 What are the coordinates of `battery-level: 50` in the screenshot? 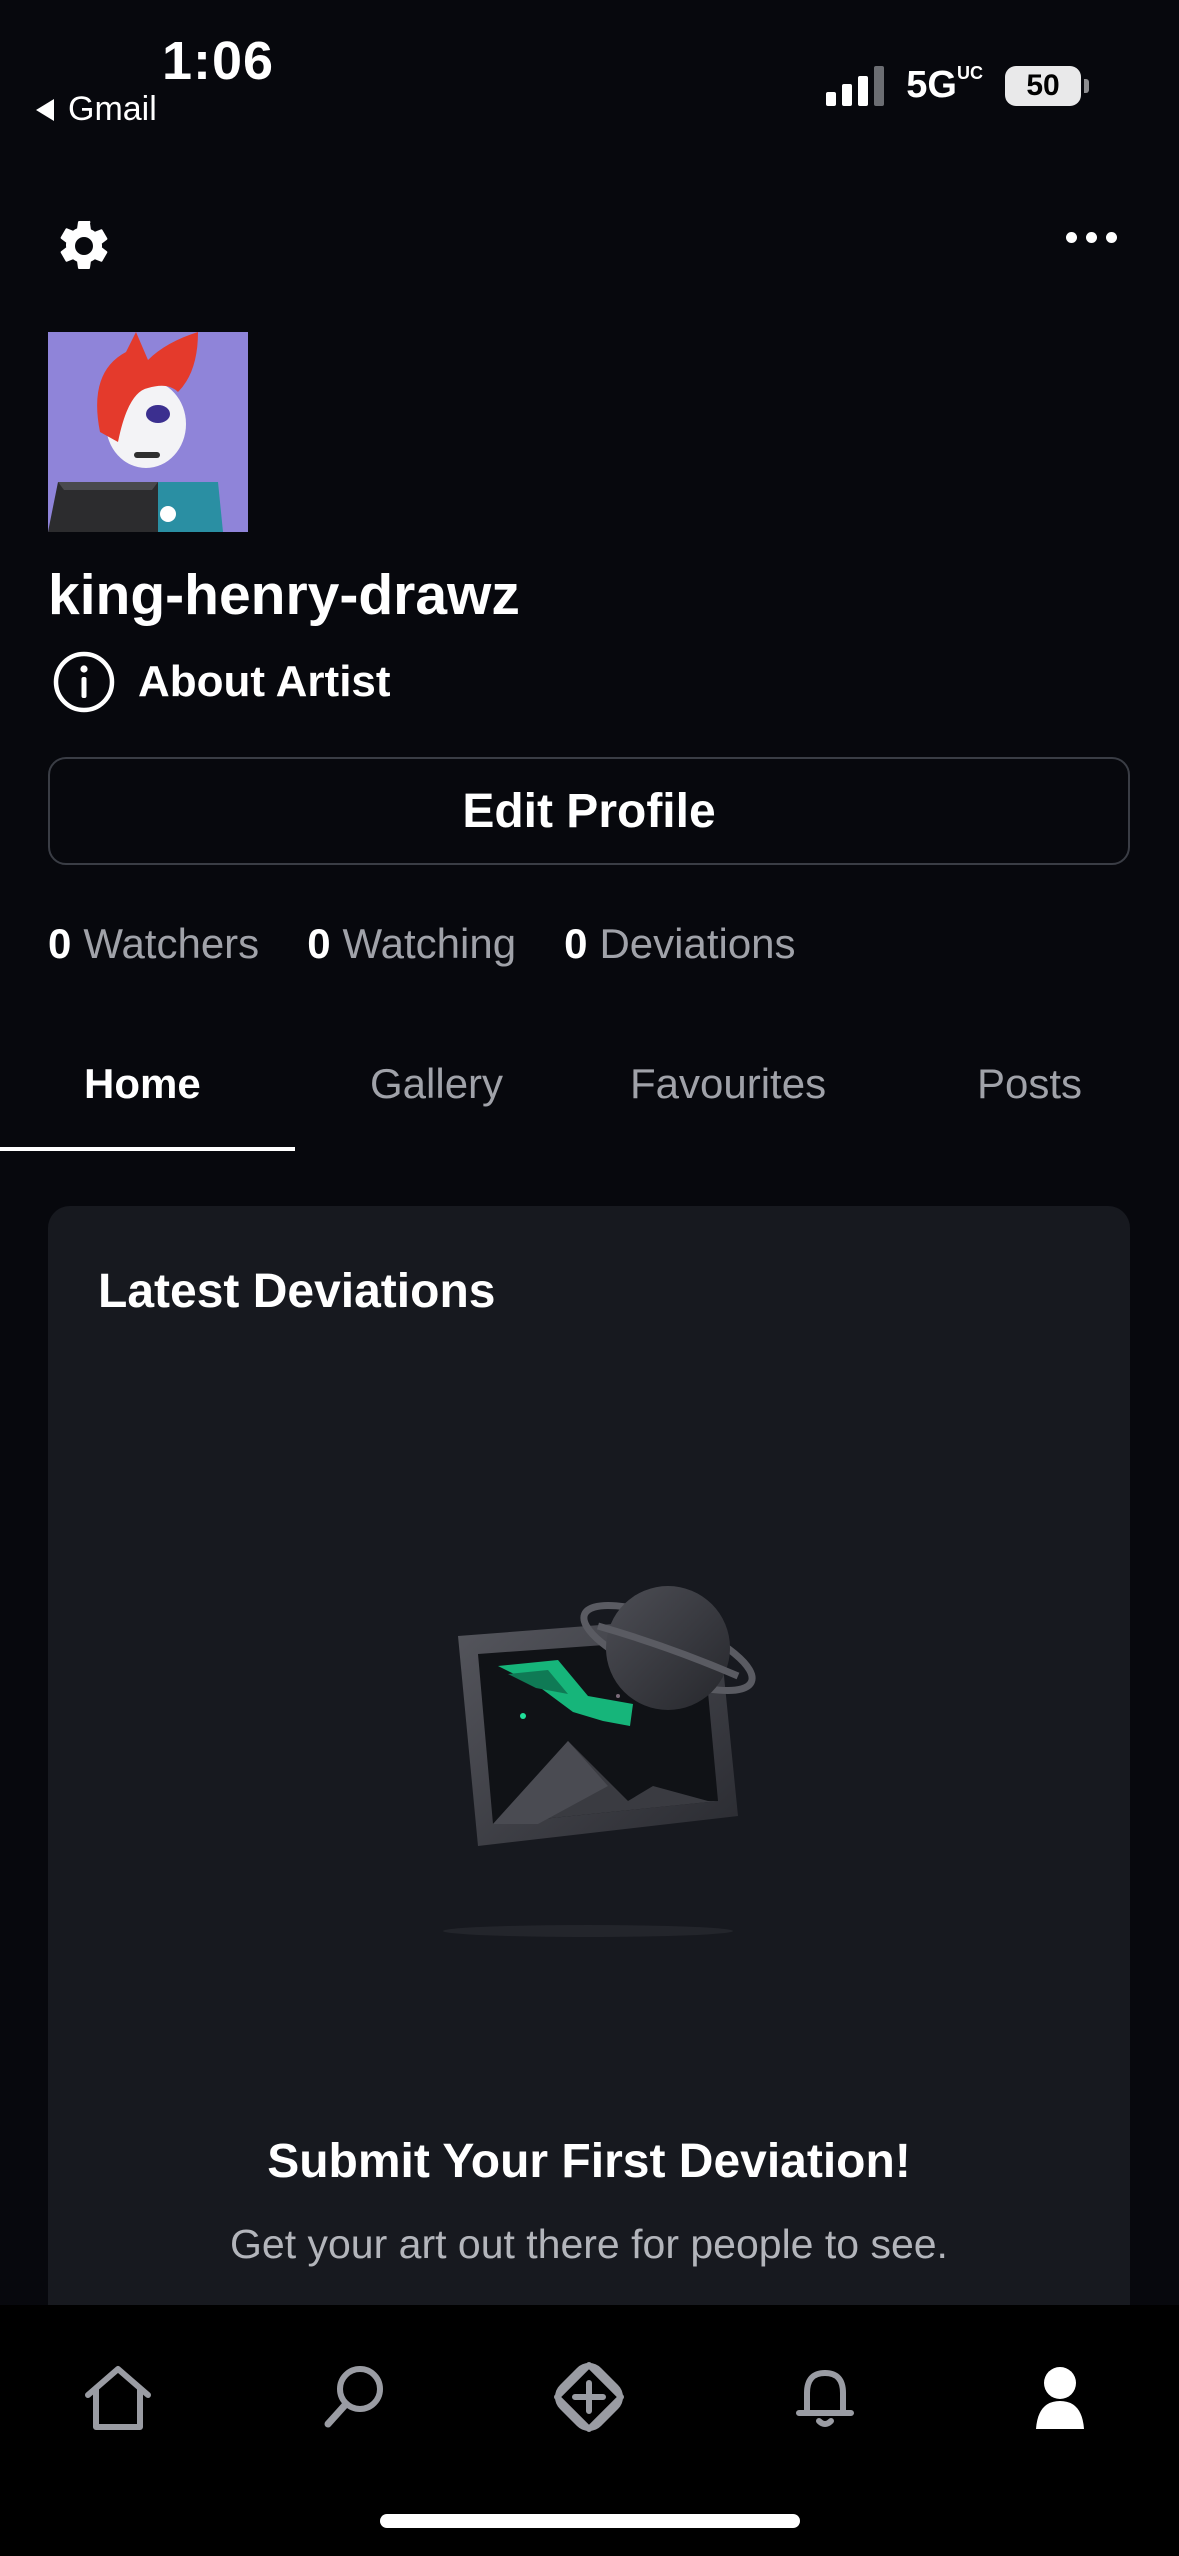 It's located at (1043, 85).